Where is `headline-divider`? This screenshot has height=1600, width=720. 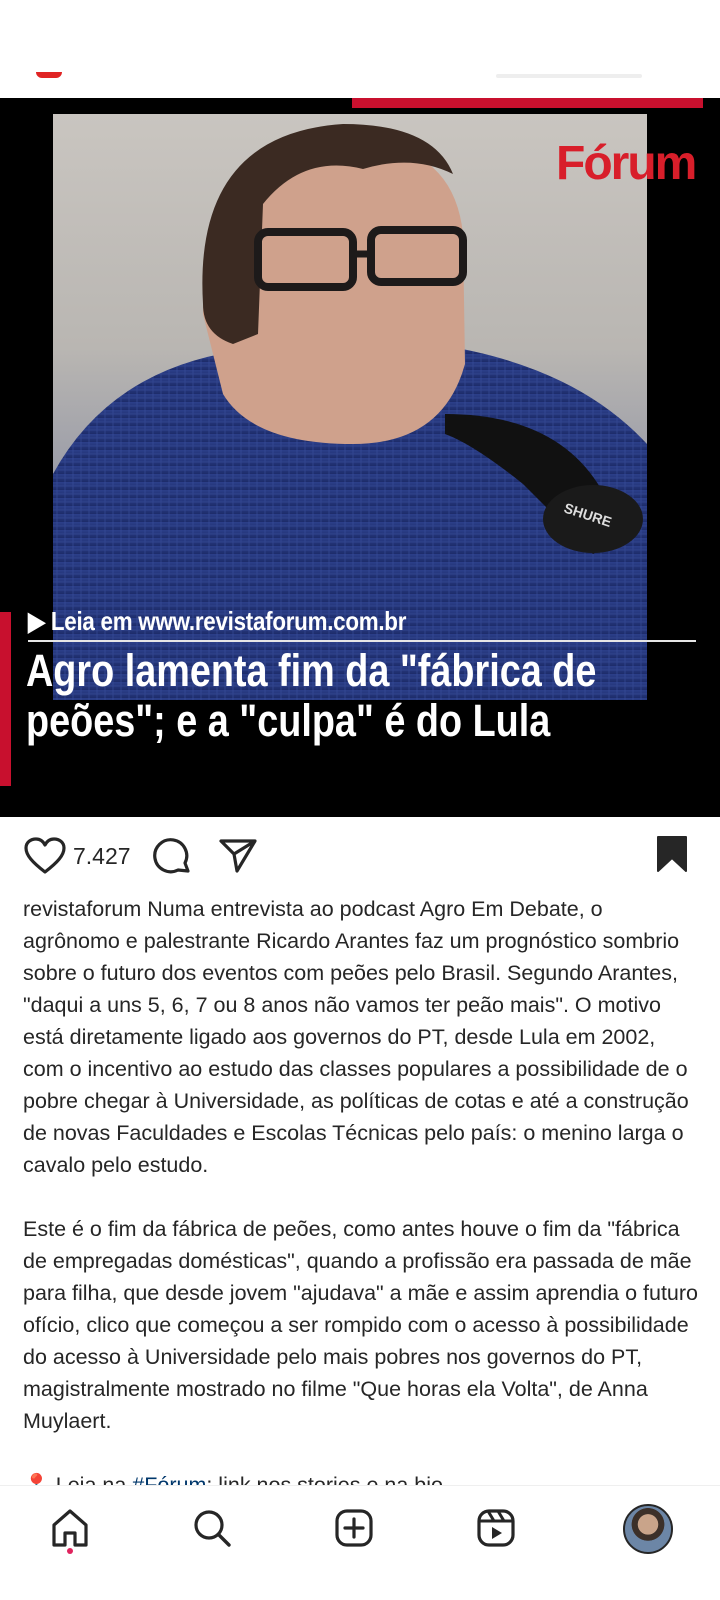
headline-divider is located at coordinates (362, 641).